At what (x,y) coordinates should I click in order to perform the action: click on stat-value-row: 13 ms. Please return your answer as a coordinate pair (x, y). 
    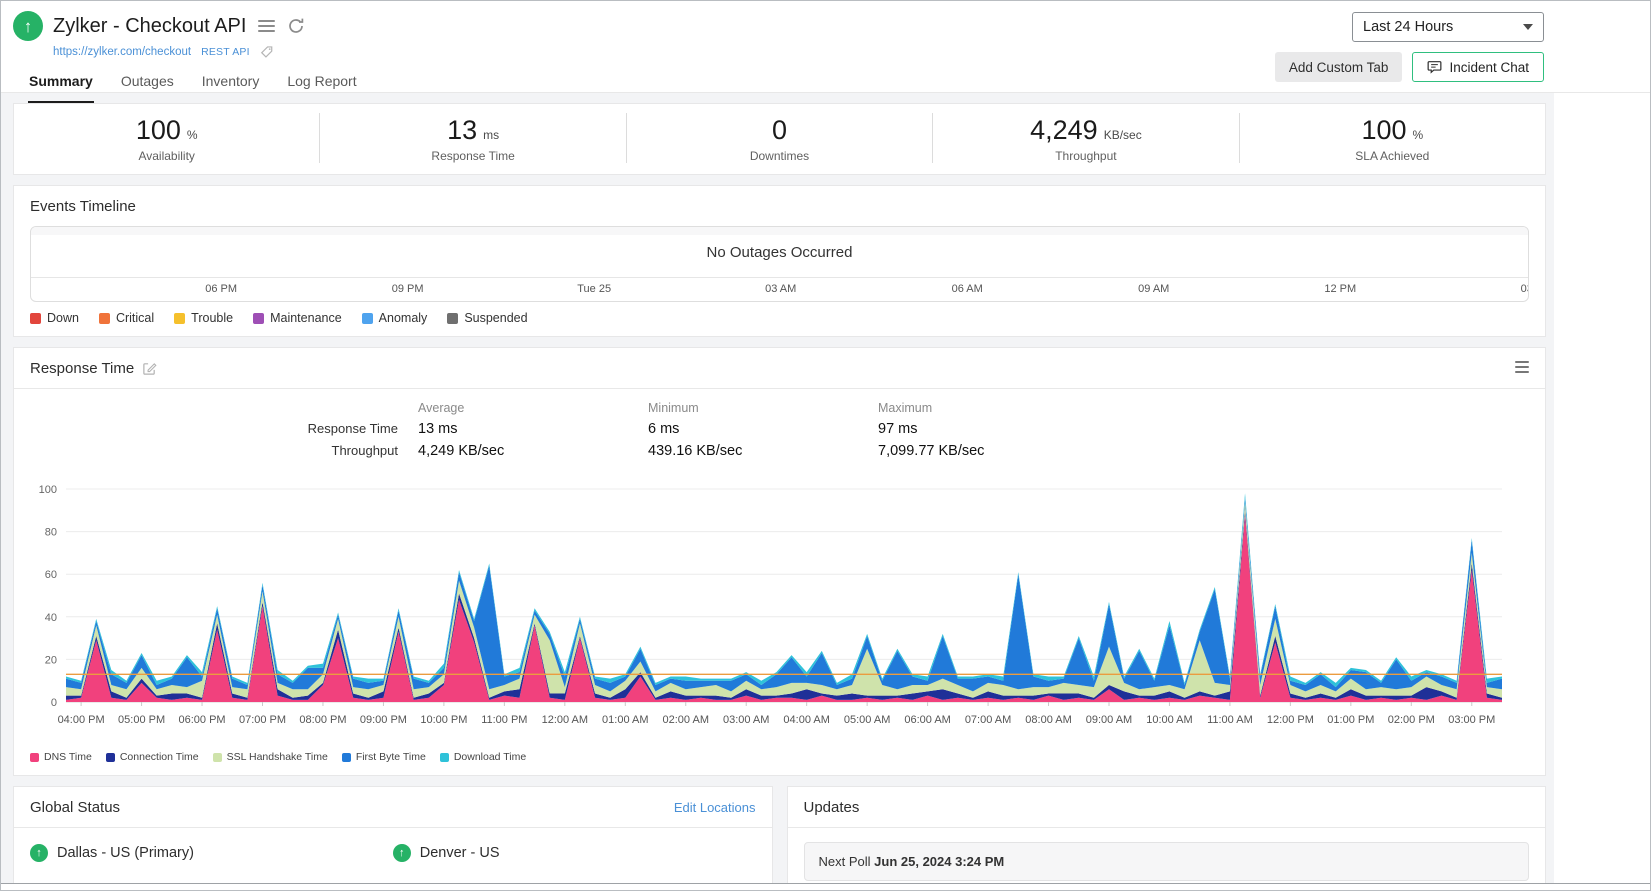
    Looking at the image, I should click on (472, 130).